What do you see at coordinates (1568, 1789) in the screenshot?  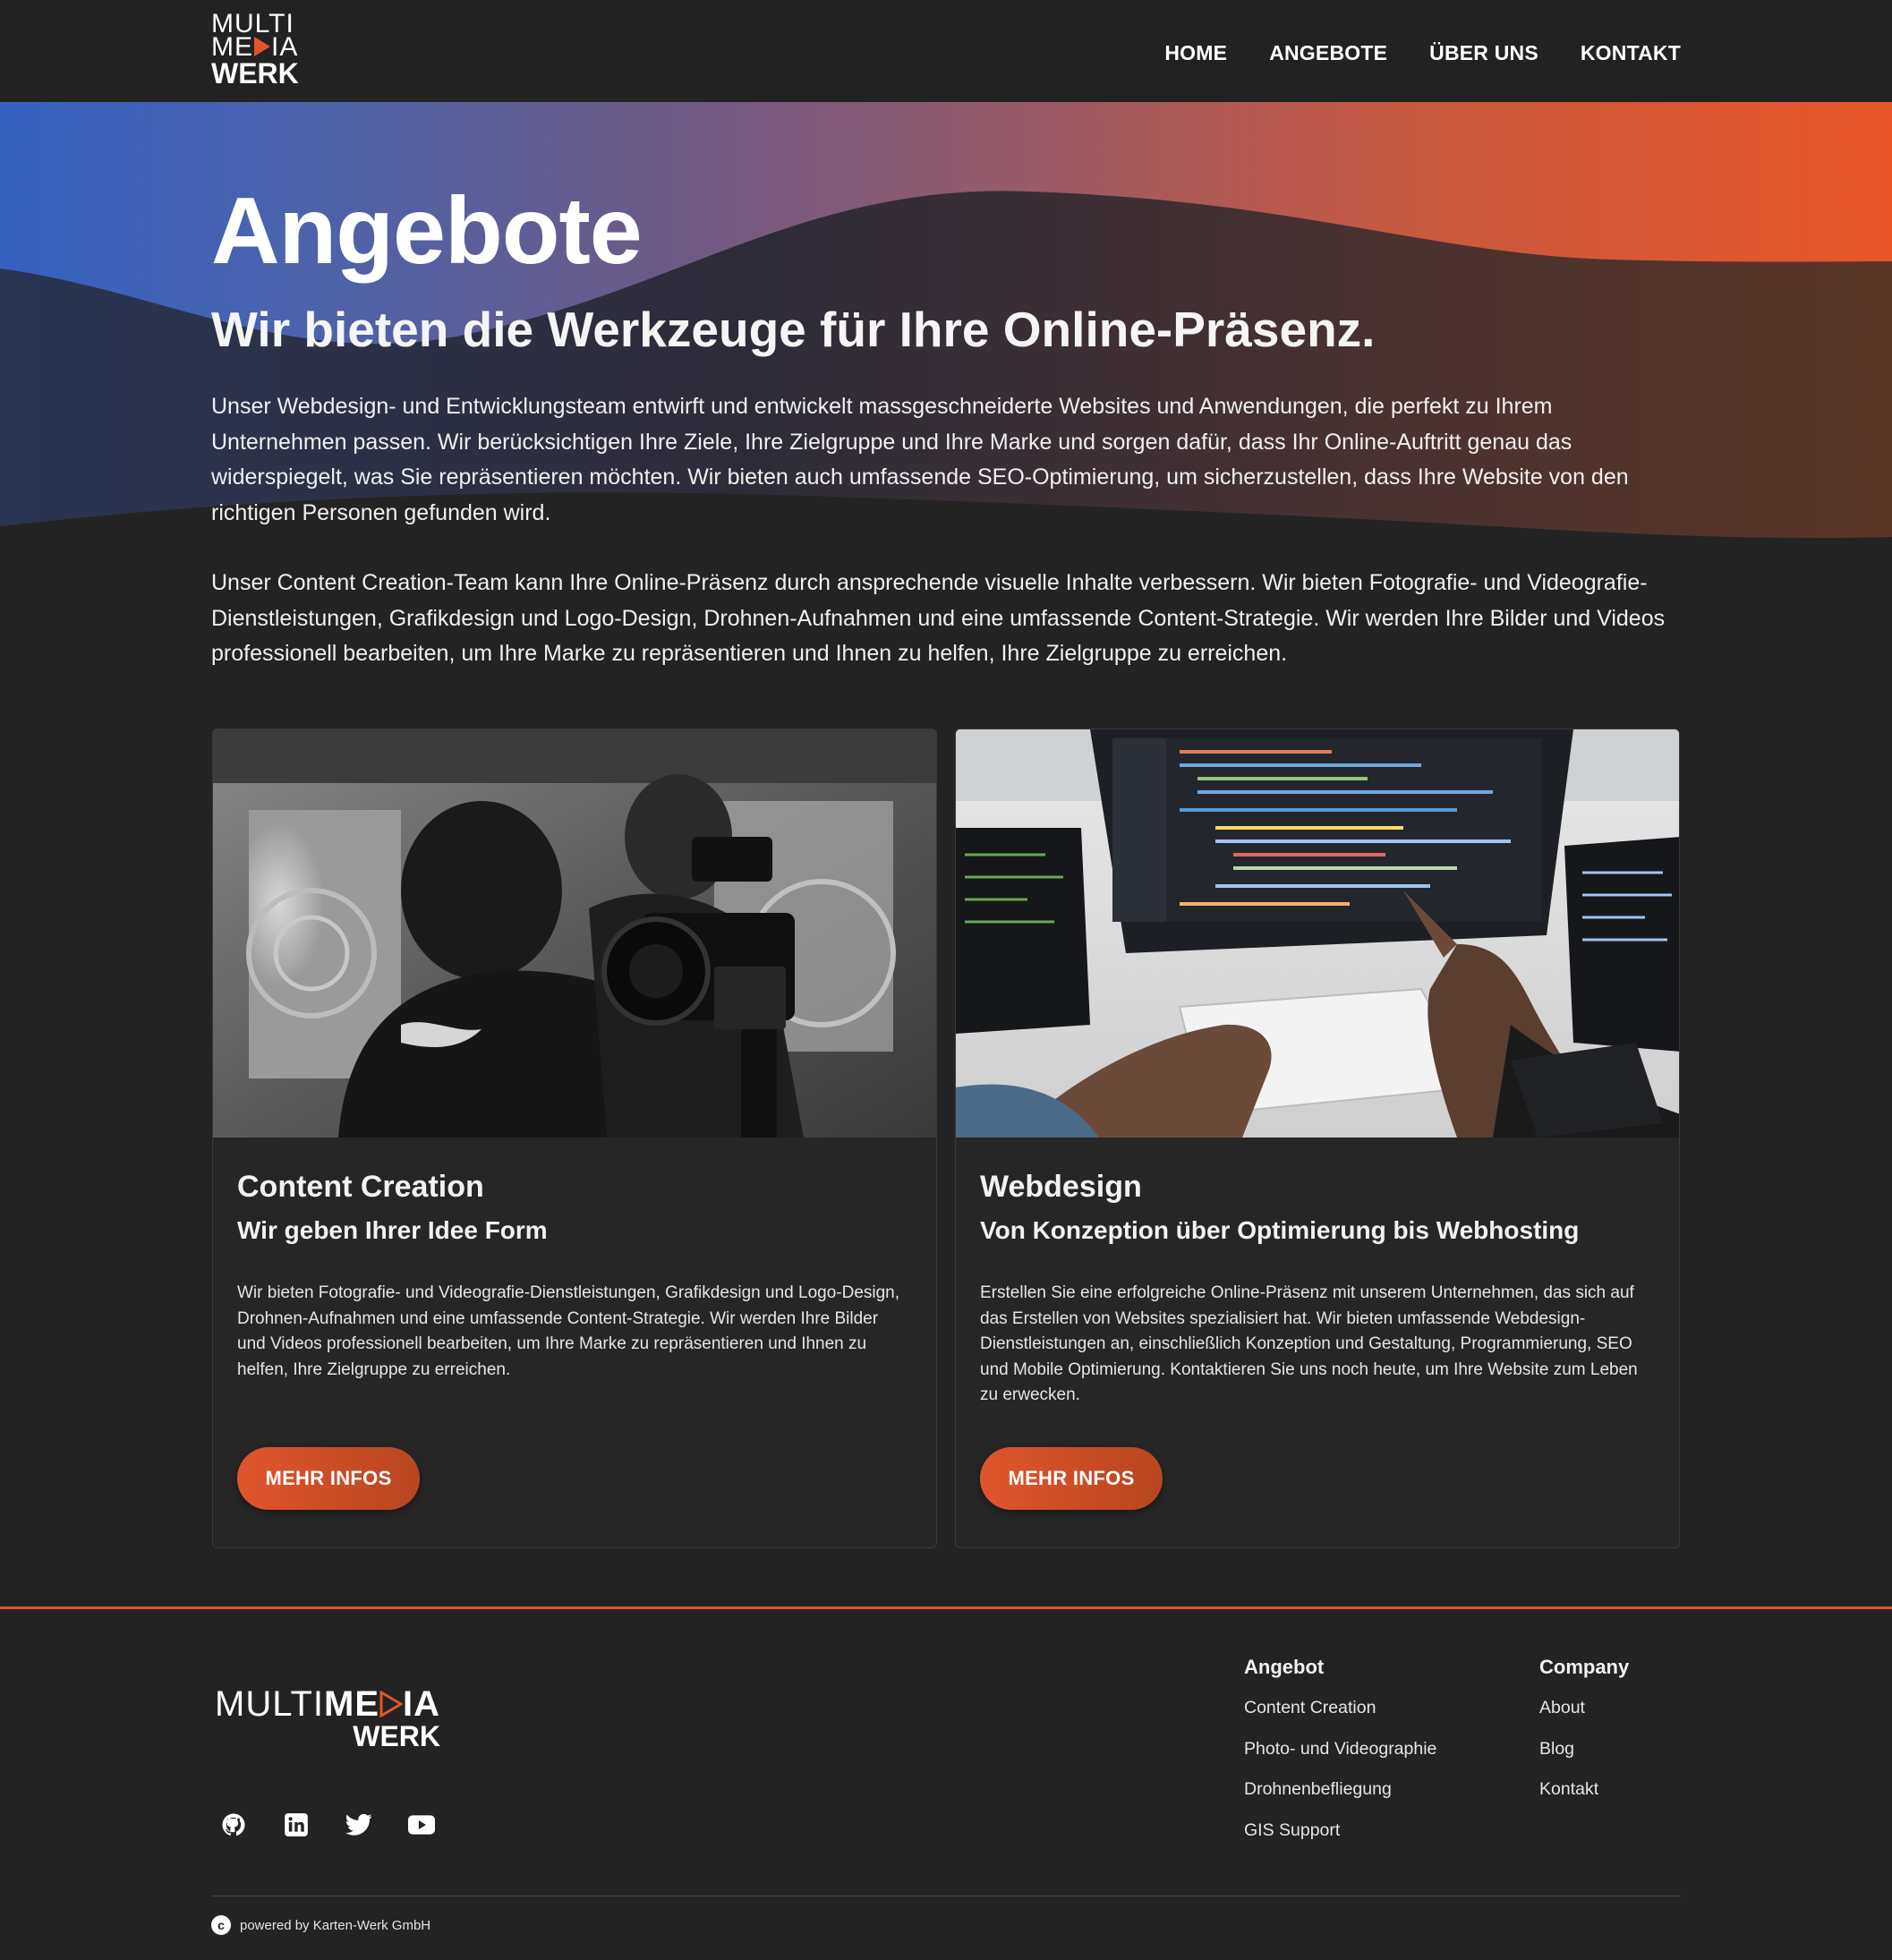 I see `footer-link-kontakt: Kontakt` at bounding box center [1568, 1789].